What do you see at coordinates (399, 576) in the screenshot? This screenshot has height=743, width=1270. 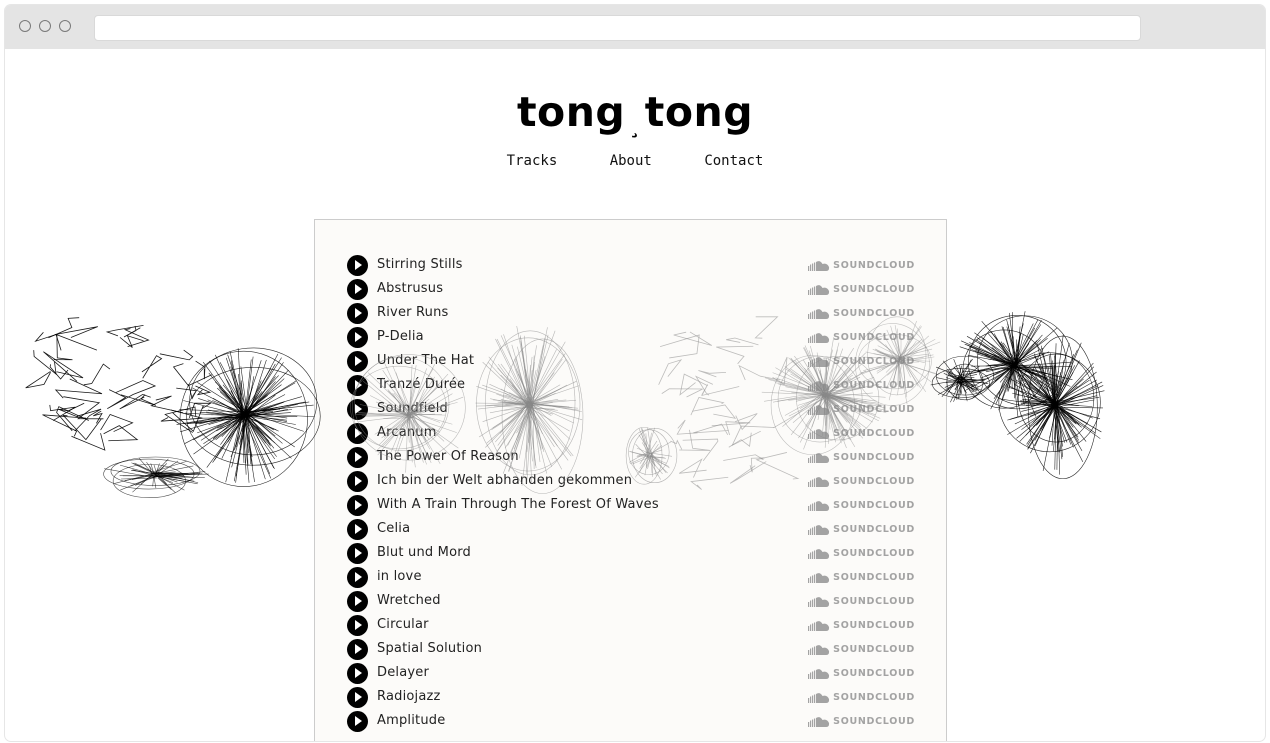 I see `track-title: in love` at bounding box center [399, 576].